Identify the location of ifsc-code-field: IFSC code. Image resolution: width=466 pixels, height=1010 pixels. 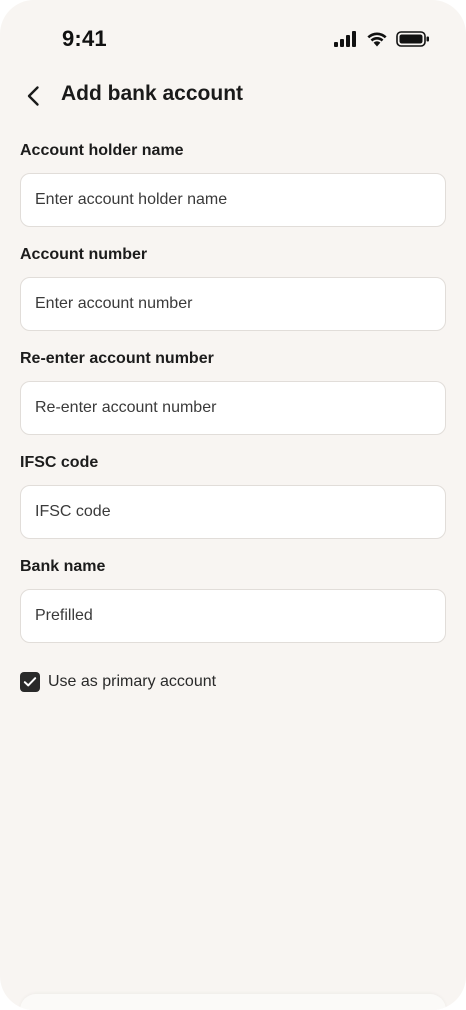
(233, 504).